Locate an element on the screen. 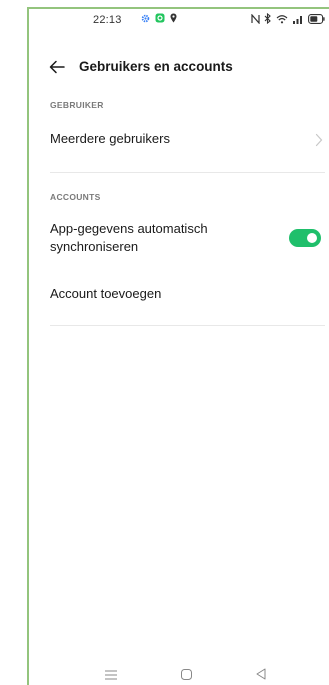 The image size is (329, 685). home-icon is located at coordinates (186, 675).